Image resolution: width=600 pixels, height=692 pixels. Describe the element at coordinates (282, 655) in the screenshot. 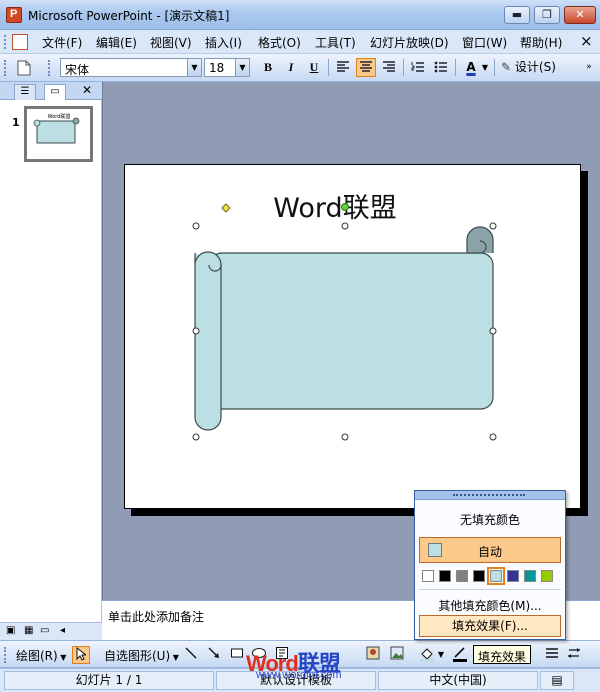

I see `textbox-tool-icon` at that location.